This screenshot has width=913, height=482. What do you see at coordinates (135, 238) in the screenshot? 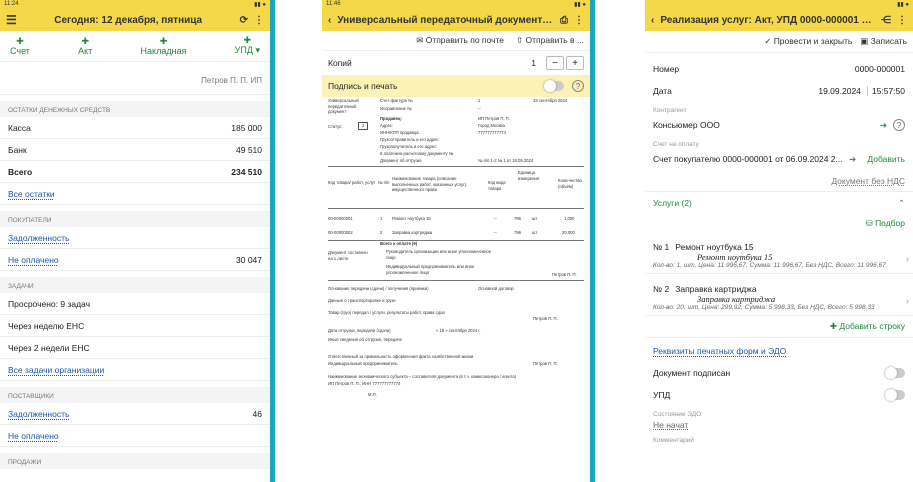
I see `buyers-debts-row: Задолженность` at bounding box center [135, 238].